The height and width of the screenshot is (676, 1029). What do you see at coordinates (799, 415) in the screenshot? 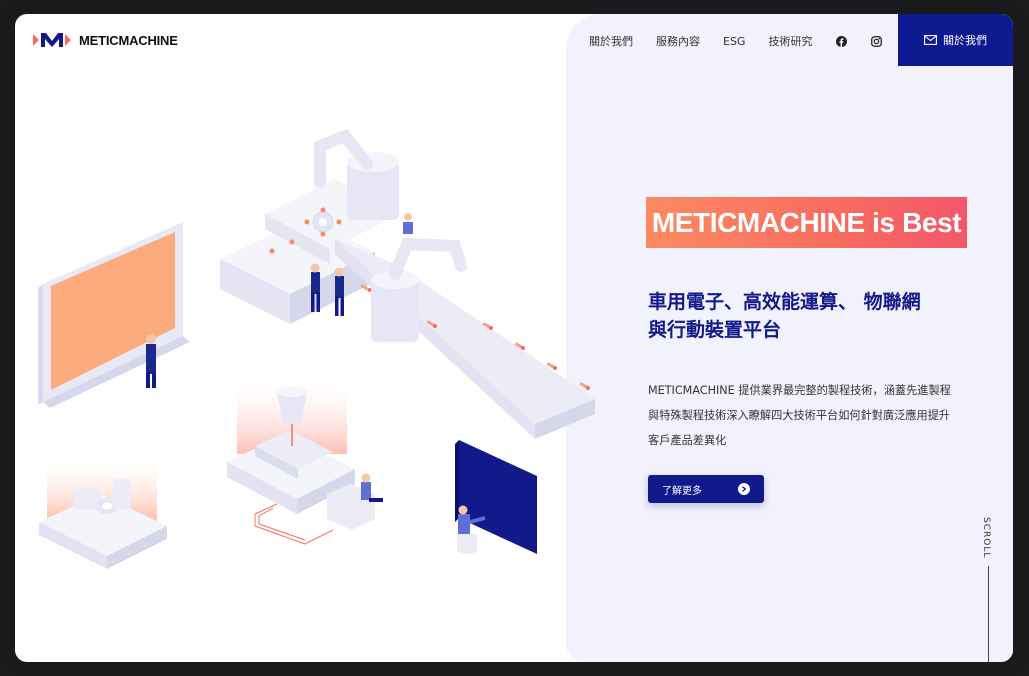
I see `hero-description-line2: 與特殊製程技術深入瞭解四大技術平台如何針對廣泛應用提升` at bounding box center [799, 415].